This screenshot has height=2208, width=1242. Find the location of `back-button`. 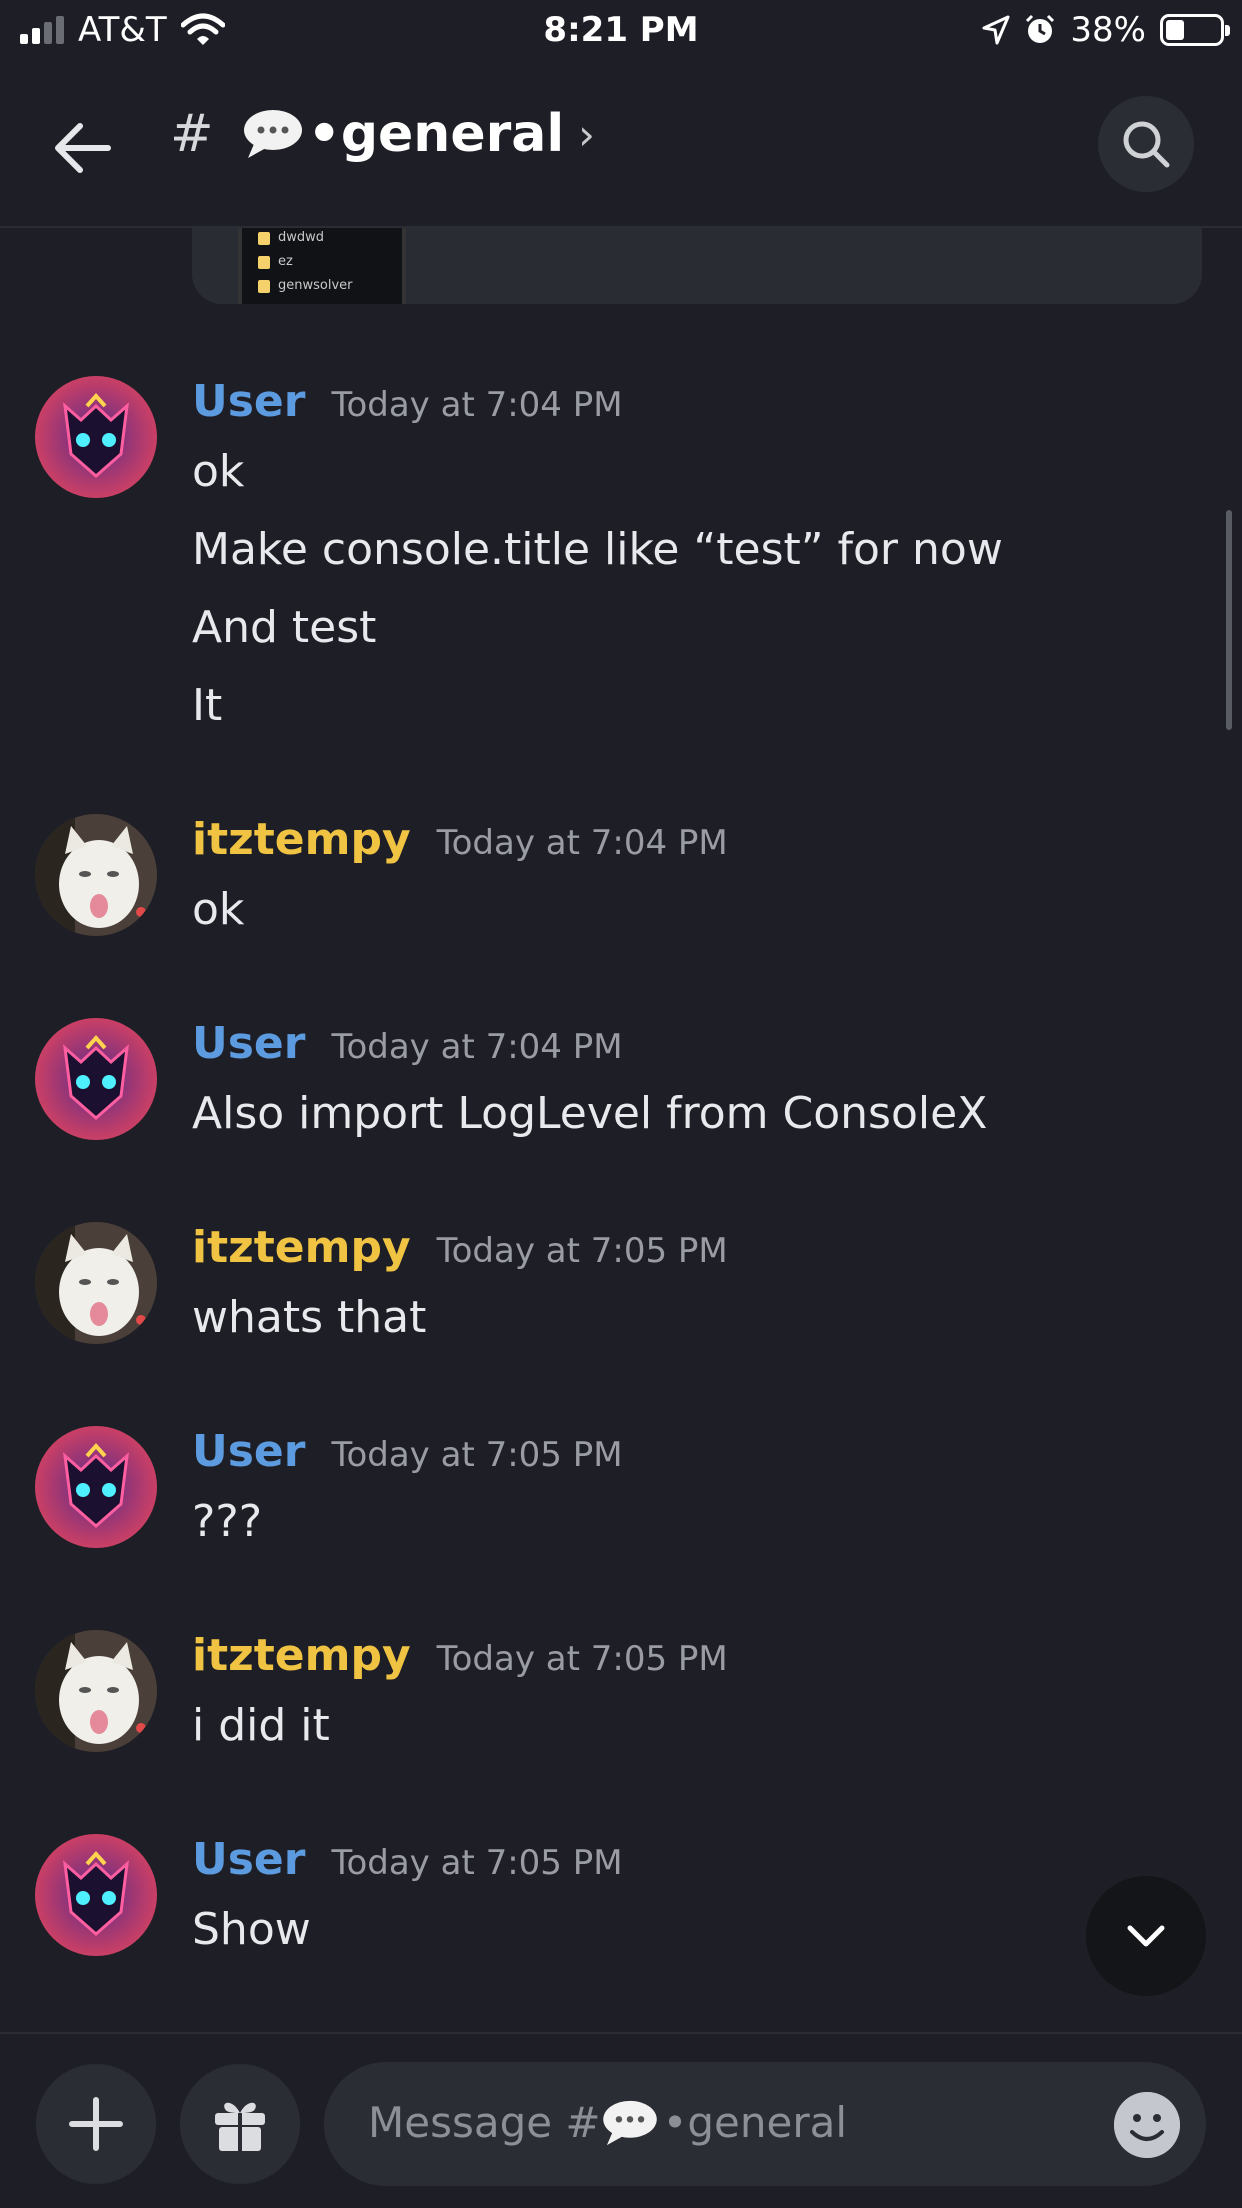

back-button is located at coordinates (84, 148).